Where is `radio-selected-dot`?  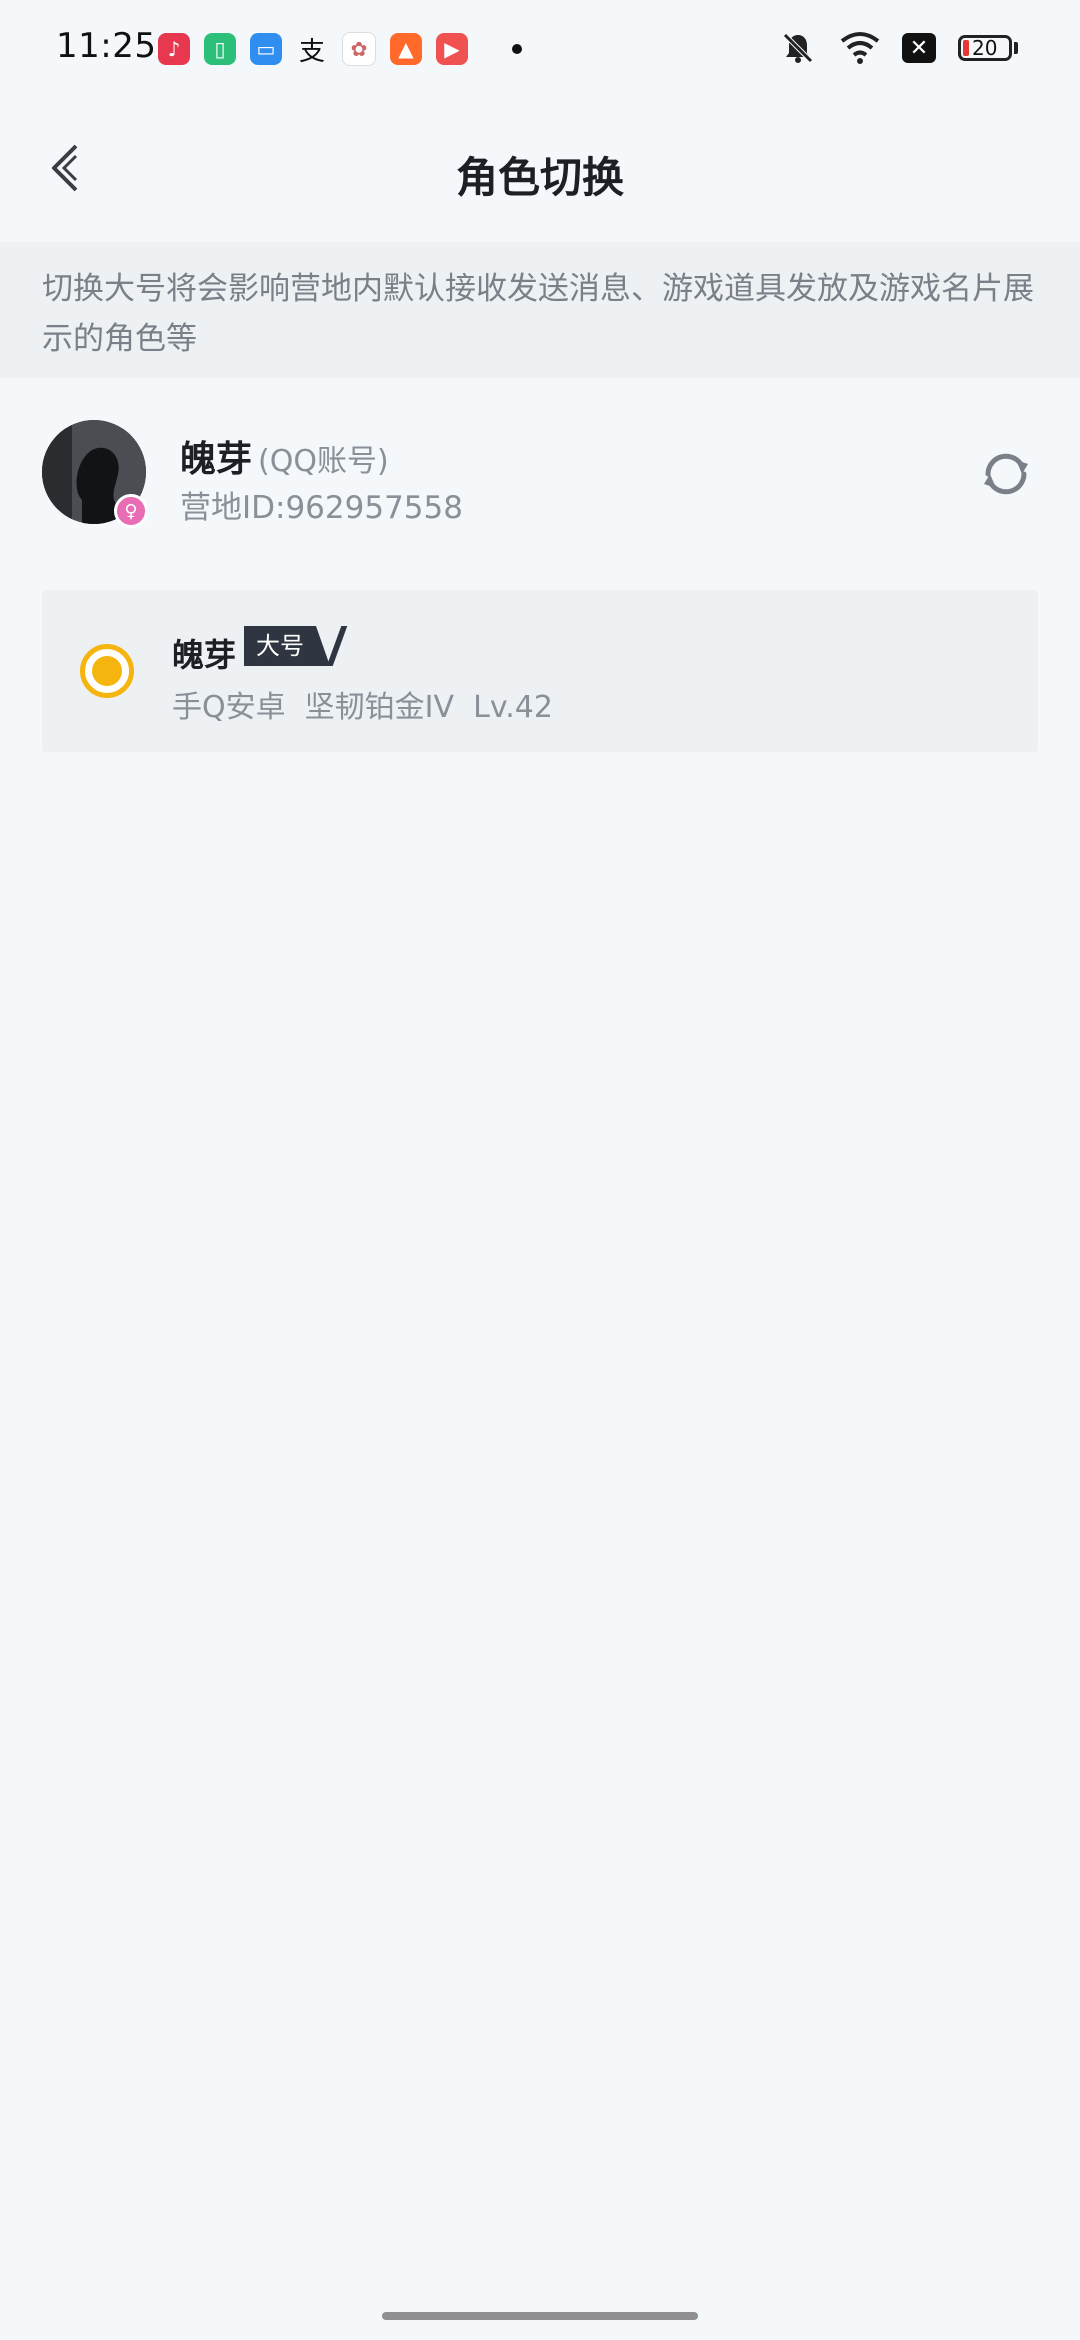
radio-selected-dot is located at coordinates (107, 671).